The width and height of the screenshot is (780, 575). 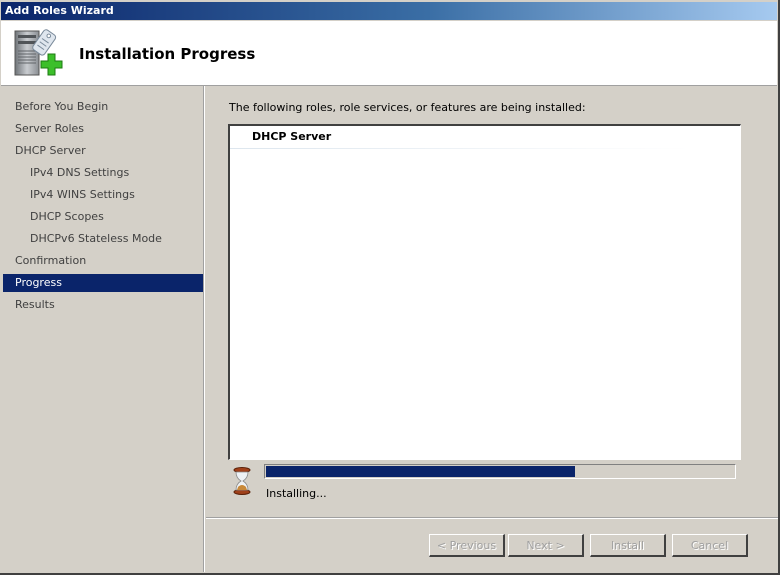 What do you see at coordinates (467, 545) in the screenshot?
I see `previous-button: < Previous` at bounding box center [467, 545].